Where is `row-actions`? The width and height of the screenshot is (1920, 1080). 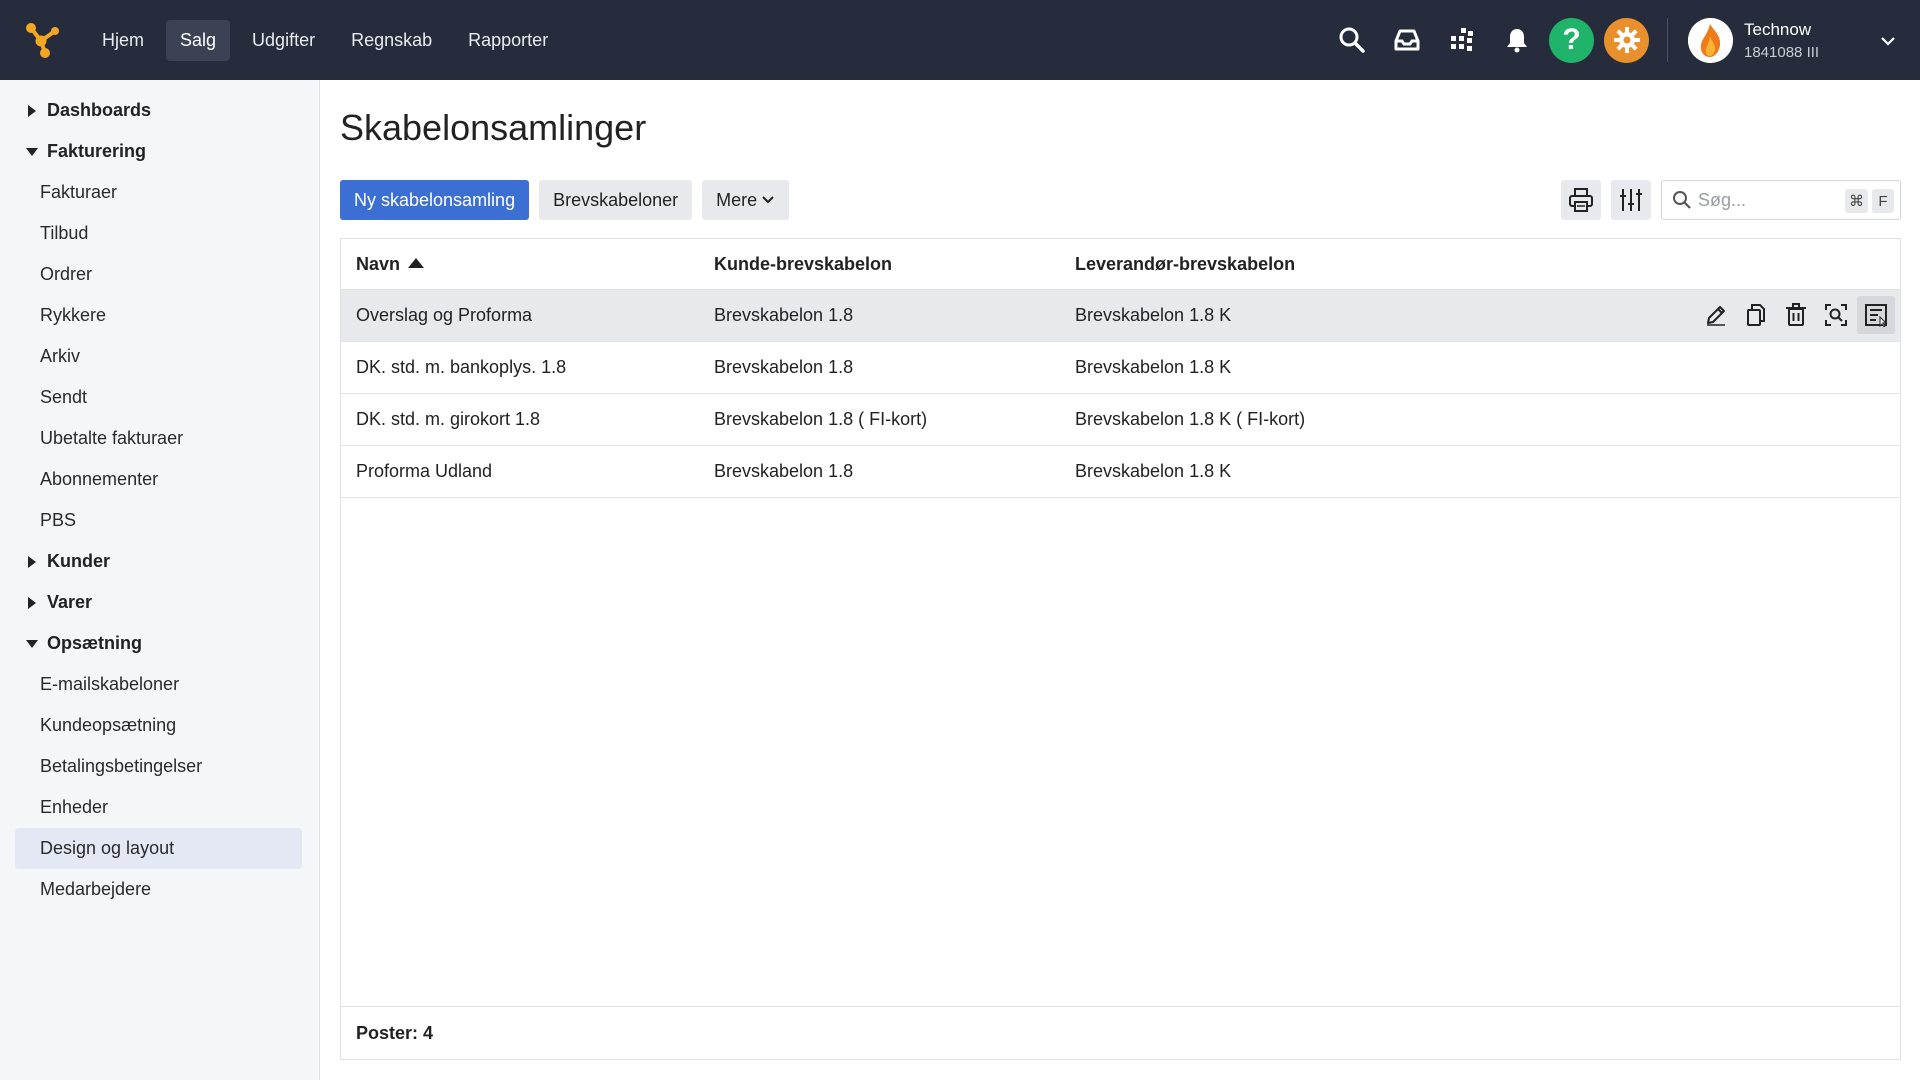
row-actions is located at coordinates (1795, 315).